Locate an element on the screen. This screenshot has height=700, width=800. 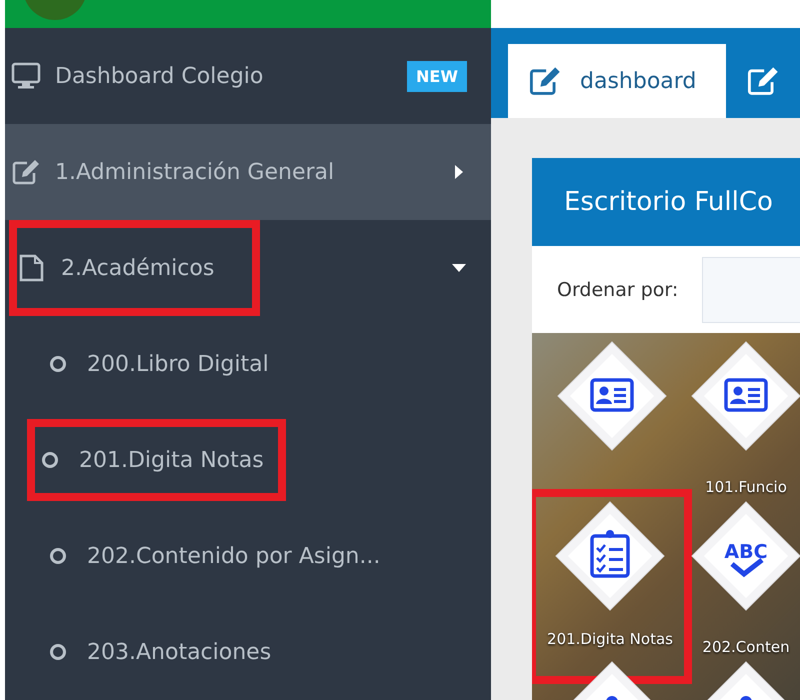
submenu-label: 201.Digita Notas is located at coordinates (171, 460).